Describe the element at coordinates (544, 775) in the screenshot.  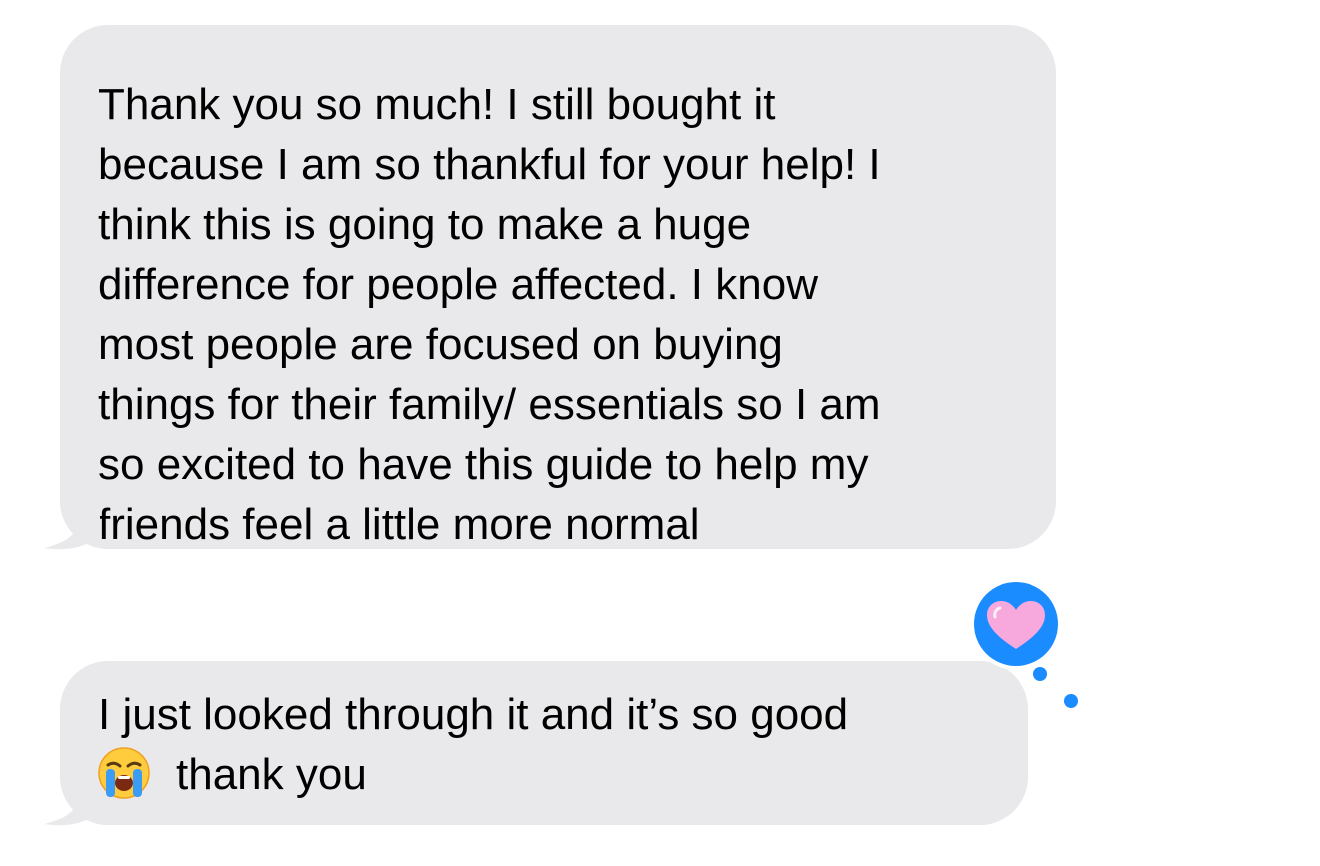
I see `message-text-2-line2-row: thank you` at that location.